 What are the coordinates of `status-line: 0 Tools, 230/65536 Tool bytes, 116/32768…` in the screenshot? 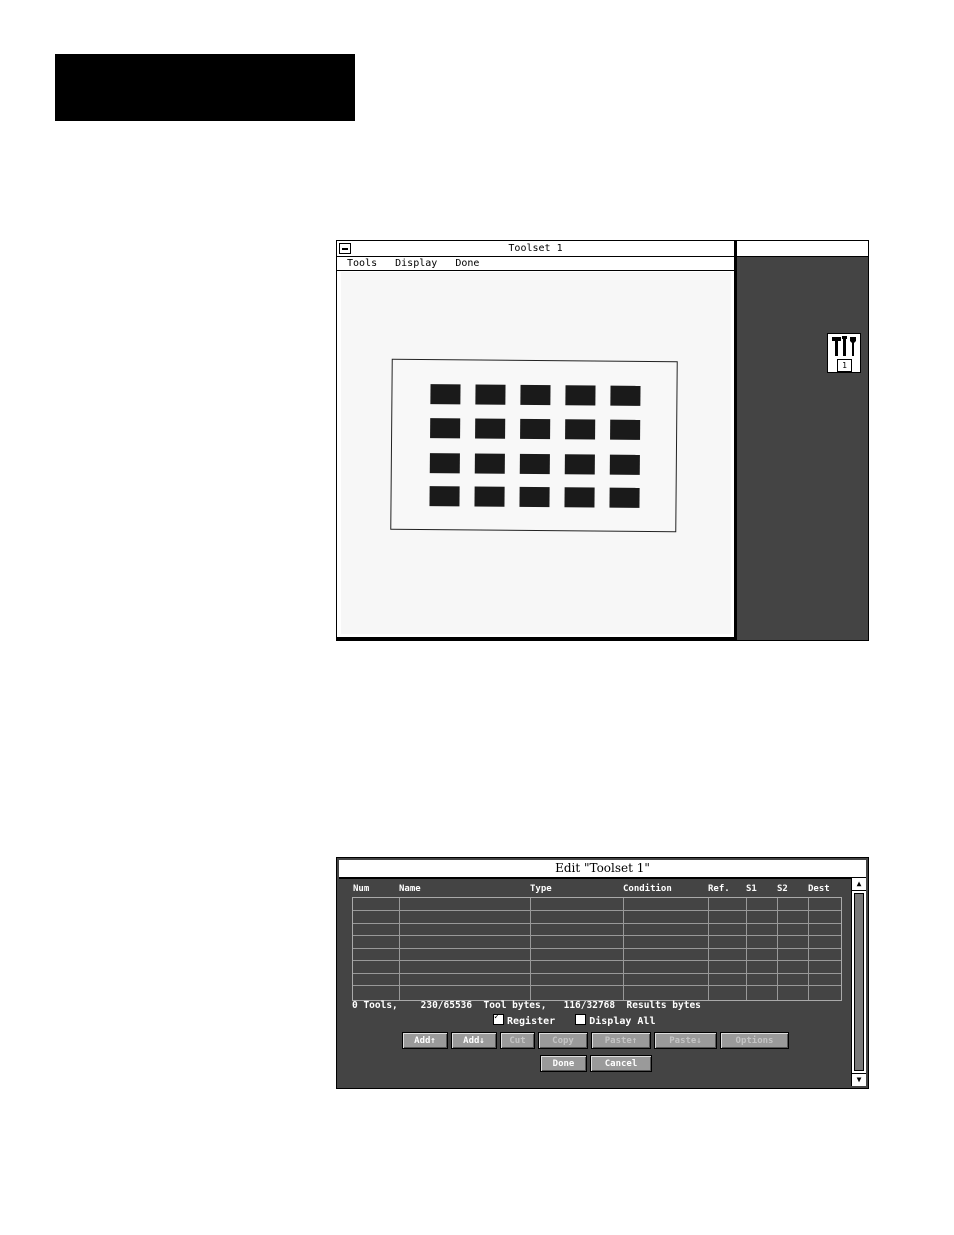 It's located at (526, 1005).